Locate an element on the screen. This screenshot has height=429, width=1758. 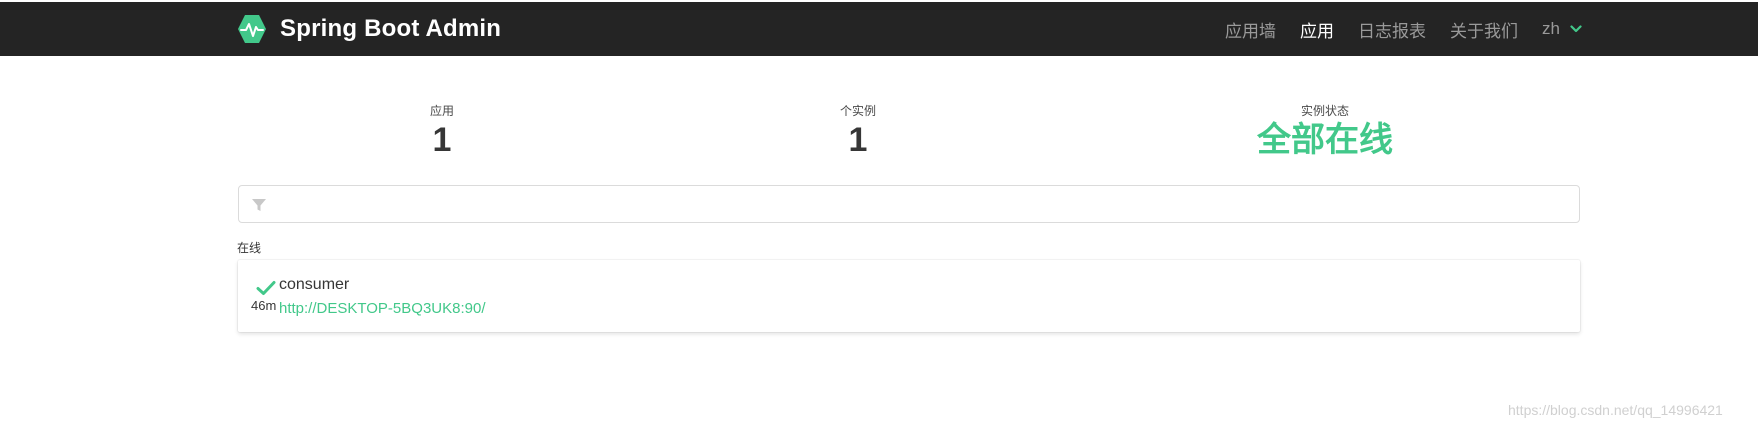
stat-applications: 应用 1 is located at coordinates (442, 132).